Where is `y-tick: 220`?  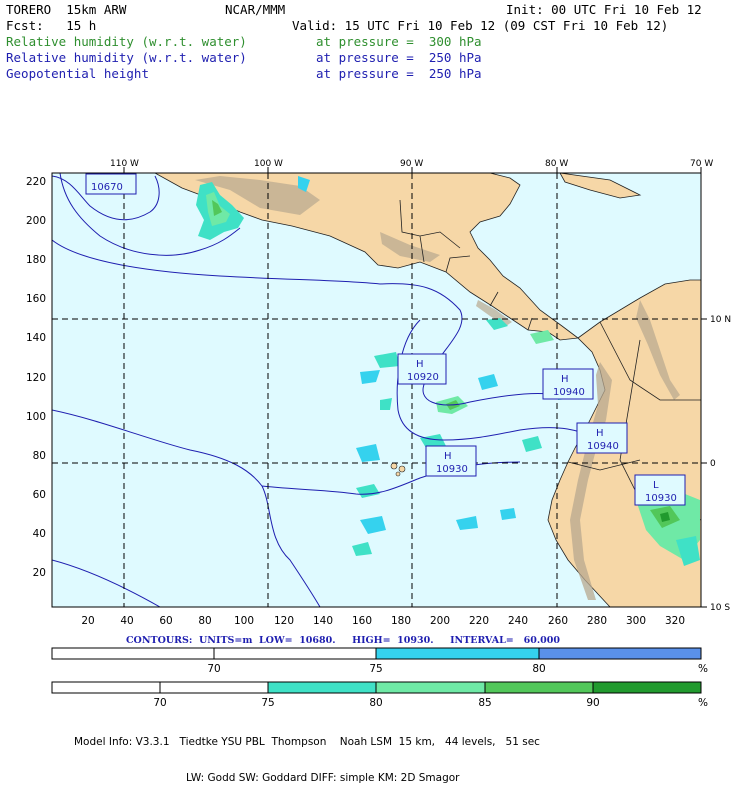 y-tick: 220 is located at coordinates (36, 182).